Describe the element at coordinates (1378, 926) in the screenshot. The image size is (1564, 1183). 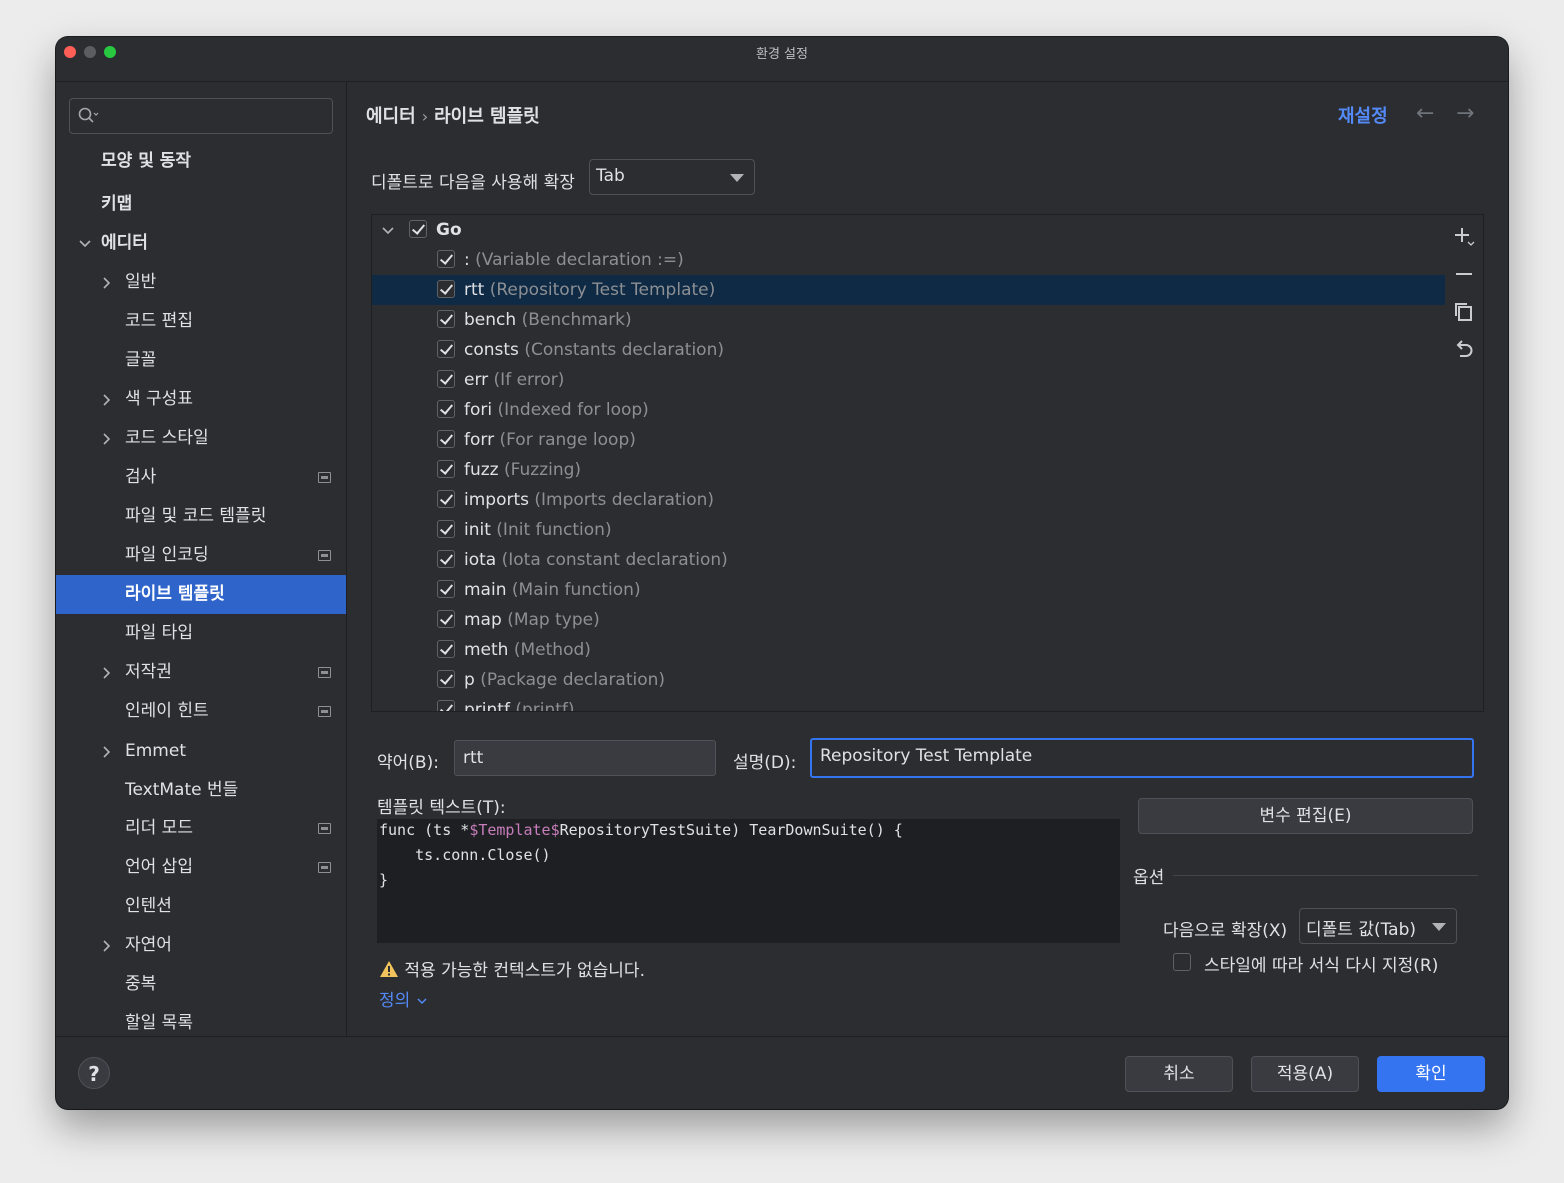
I see `expand-with-select: 디폴트 값(Tab)` at that location.